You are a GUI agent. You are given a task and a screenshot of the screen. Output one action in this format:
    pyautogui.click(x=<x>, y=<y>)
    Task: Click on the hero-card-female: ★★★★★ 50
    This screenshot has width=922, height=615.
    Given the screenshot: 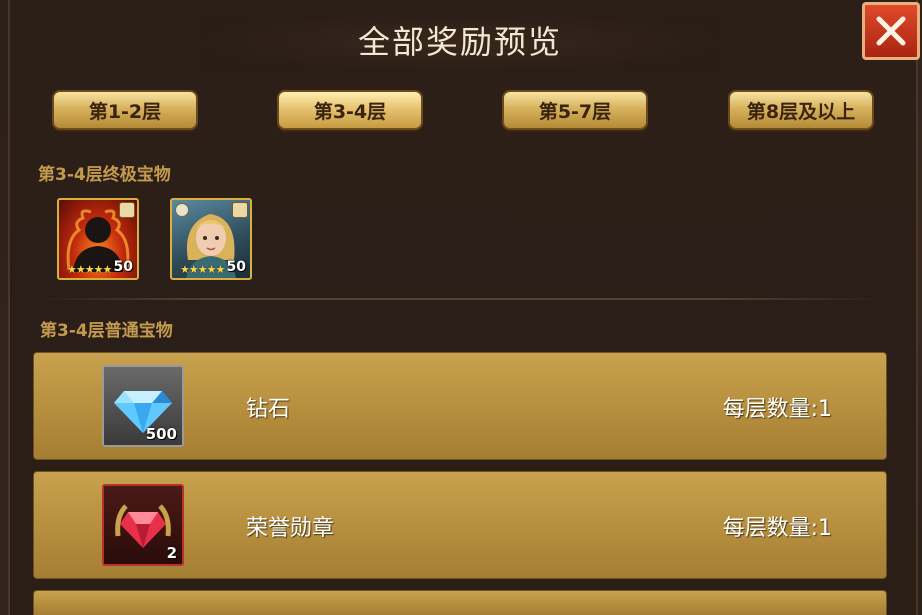 What is the action you would take?
    pyautogui.click(x=211, y=239)
    